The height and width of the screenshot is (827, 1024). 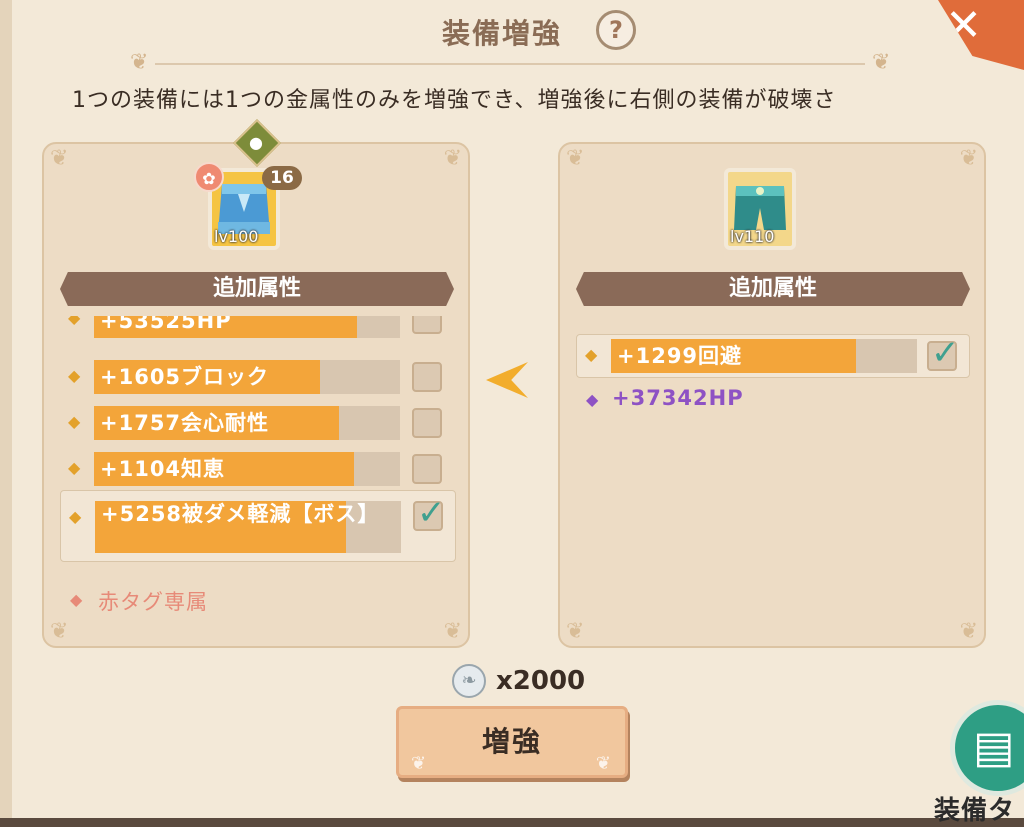 I want to click on attribute-text: +1605ブロック, so click(x=185, y=377).